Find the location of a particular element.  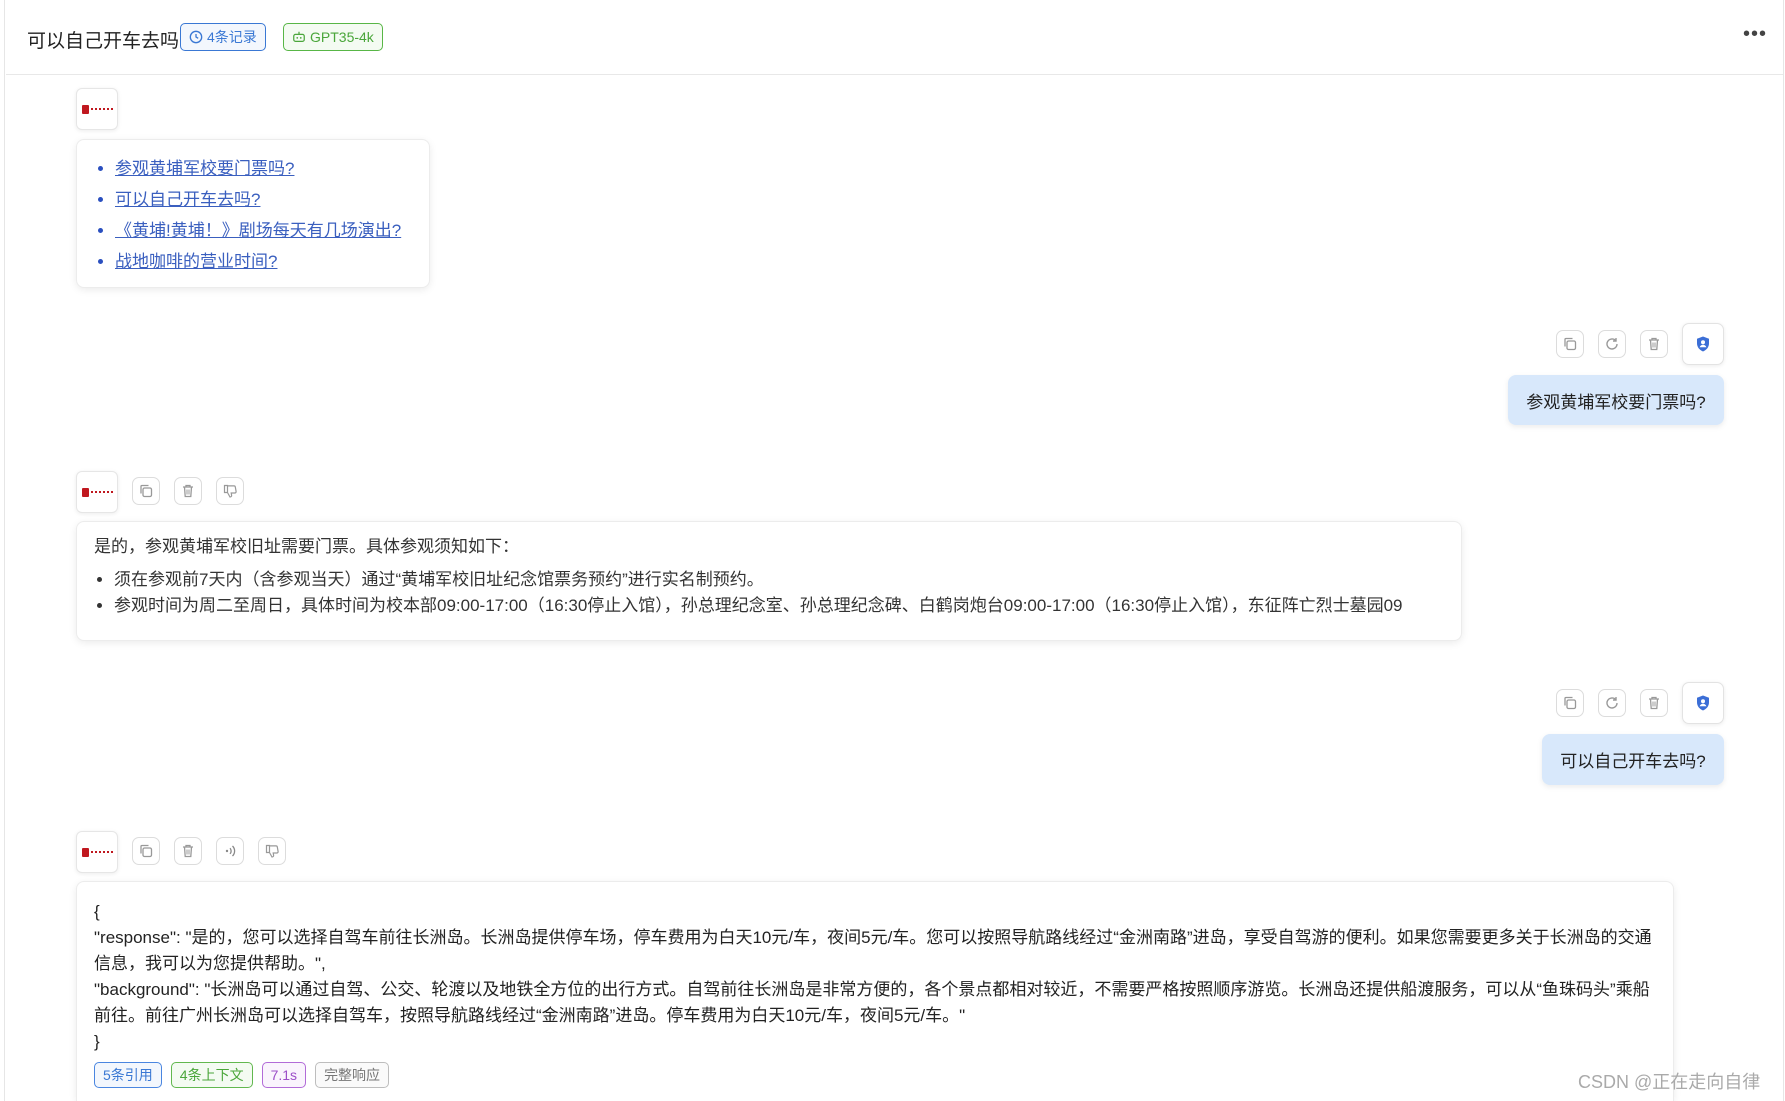

records-tag-label: 4条记录 is located at coordinates (232, 37).